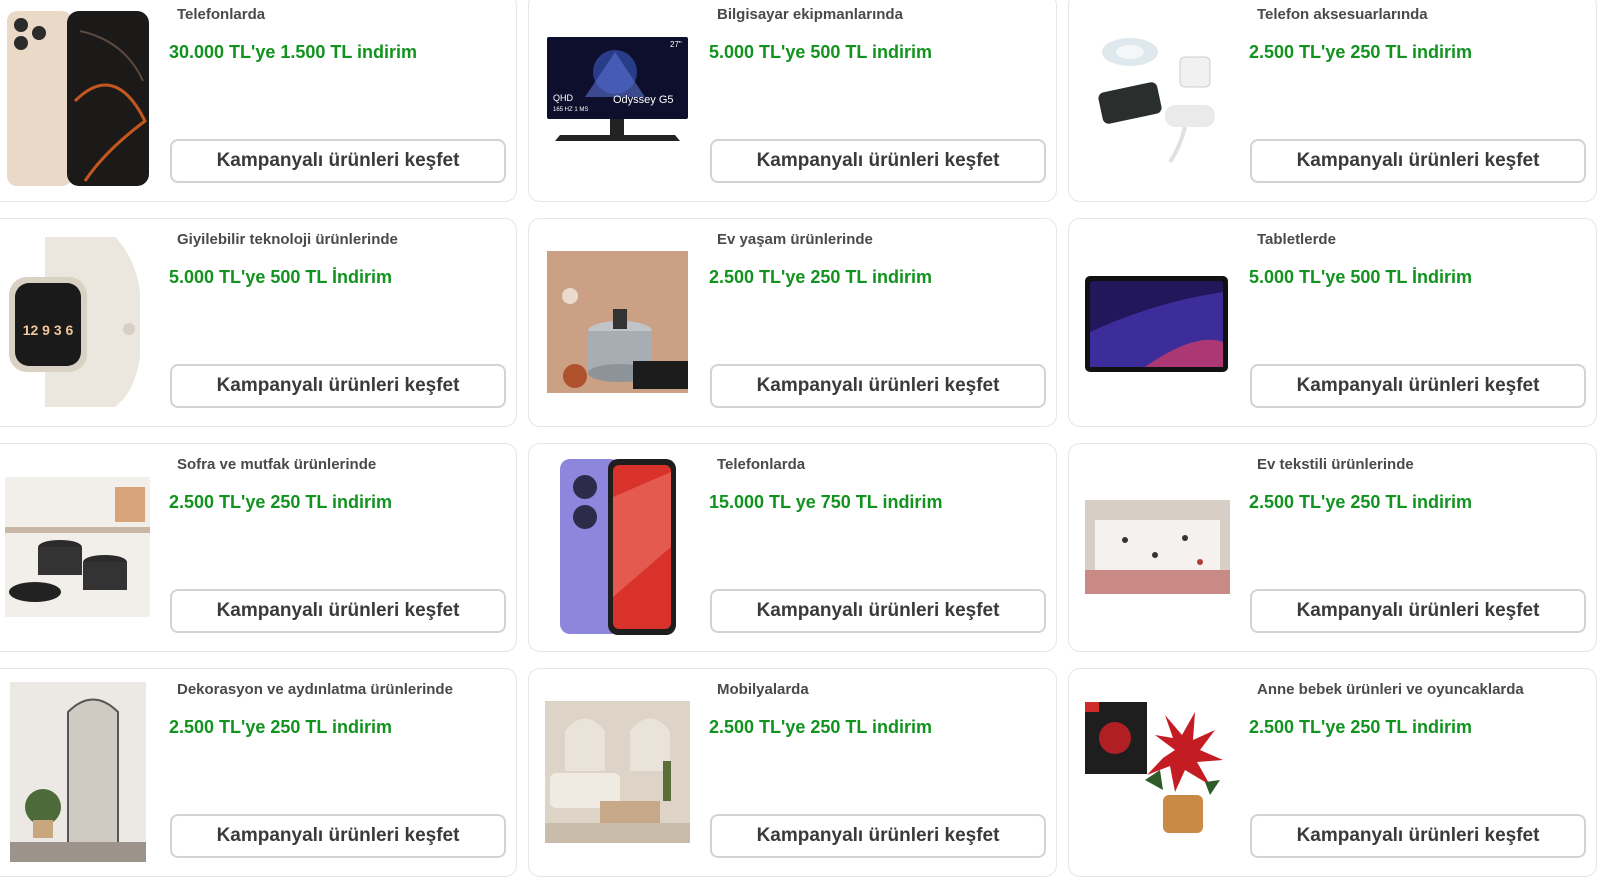  What do you see at coordinates (821, 52) in the screenshot?
I see `card-deal: 5.000 TL'ye 500 TL indirim` at bounding box center [821, 52].